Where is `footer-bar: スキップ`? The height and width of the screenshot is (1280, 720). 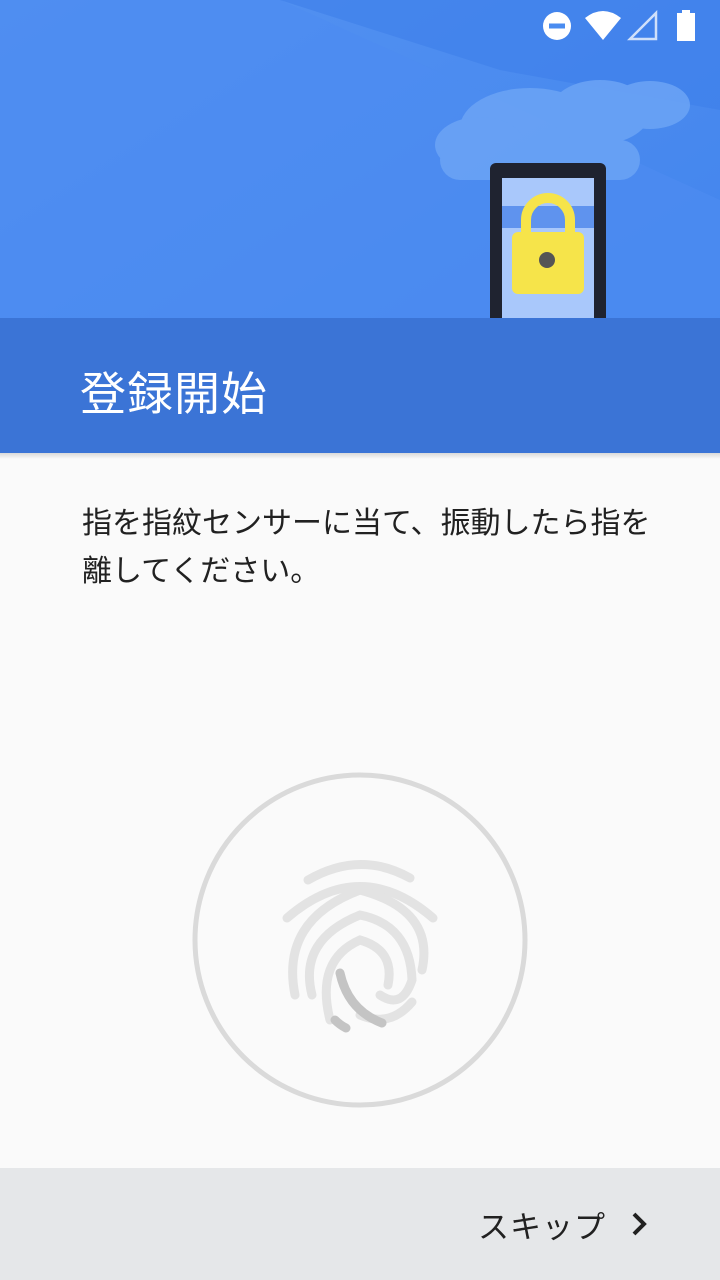
footer-bar: スキップ is located at coordinates (360, 1224).